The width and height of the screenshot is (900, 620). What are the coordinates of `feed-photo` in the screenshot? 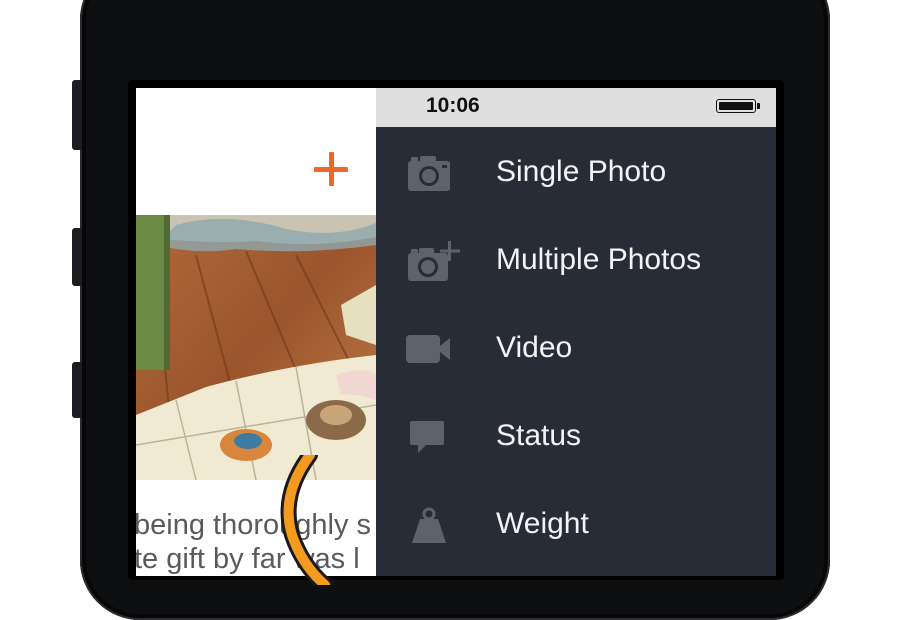 It's located at (256, 347).